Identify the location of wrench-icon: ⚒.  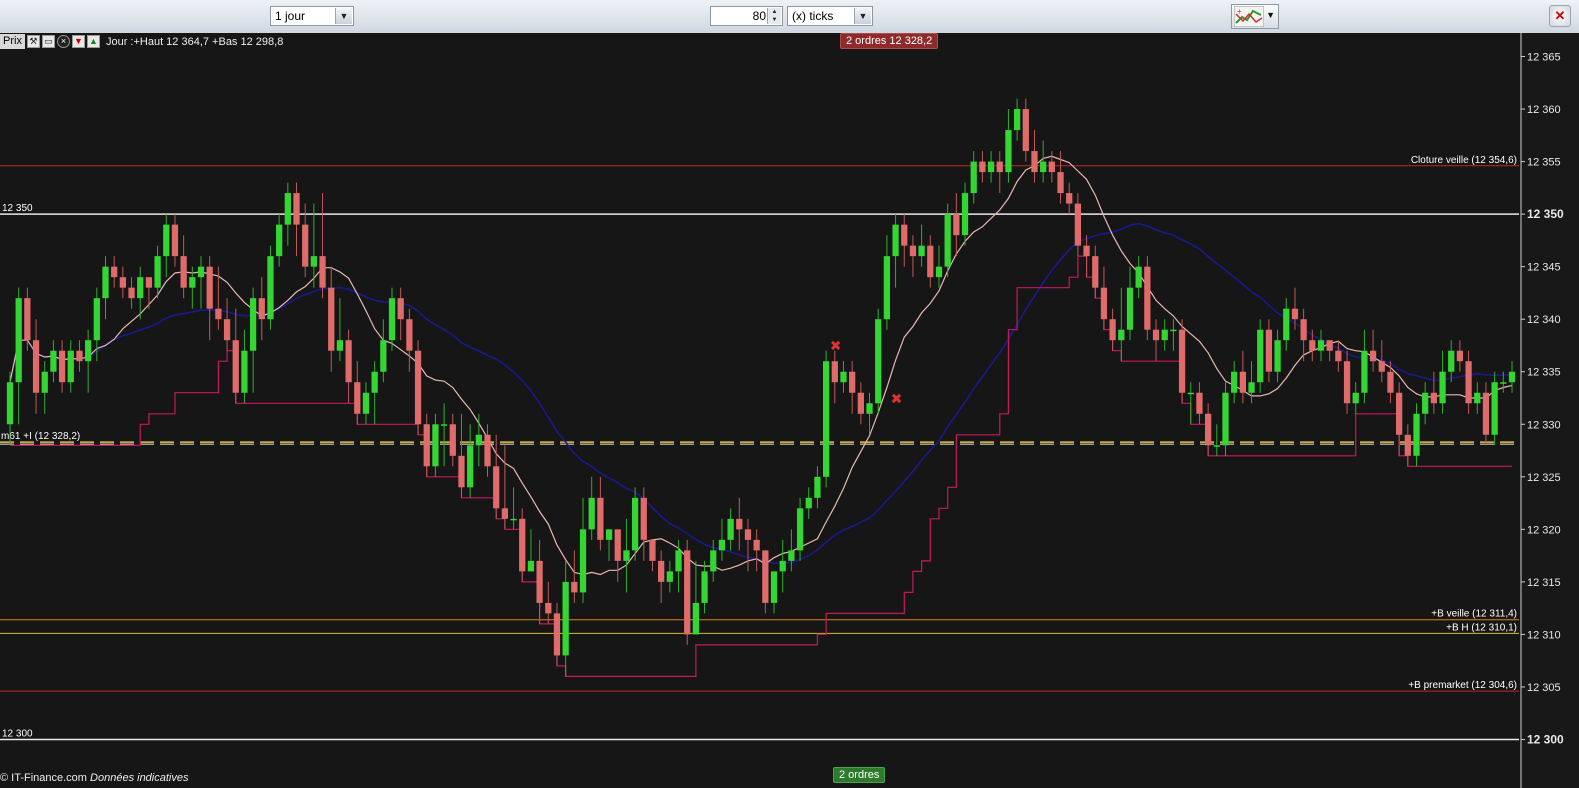
(33, 41).